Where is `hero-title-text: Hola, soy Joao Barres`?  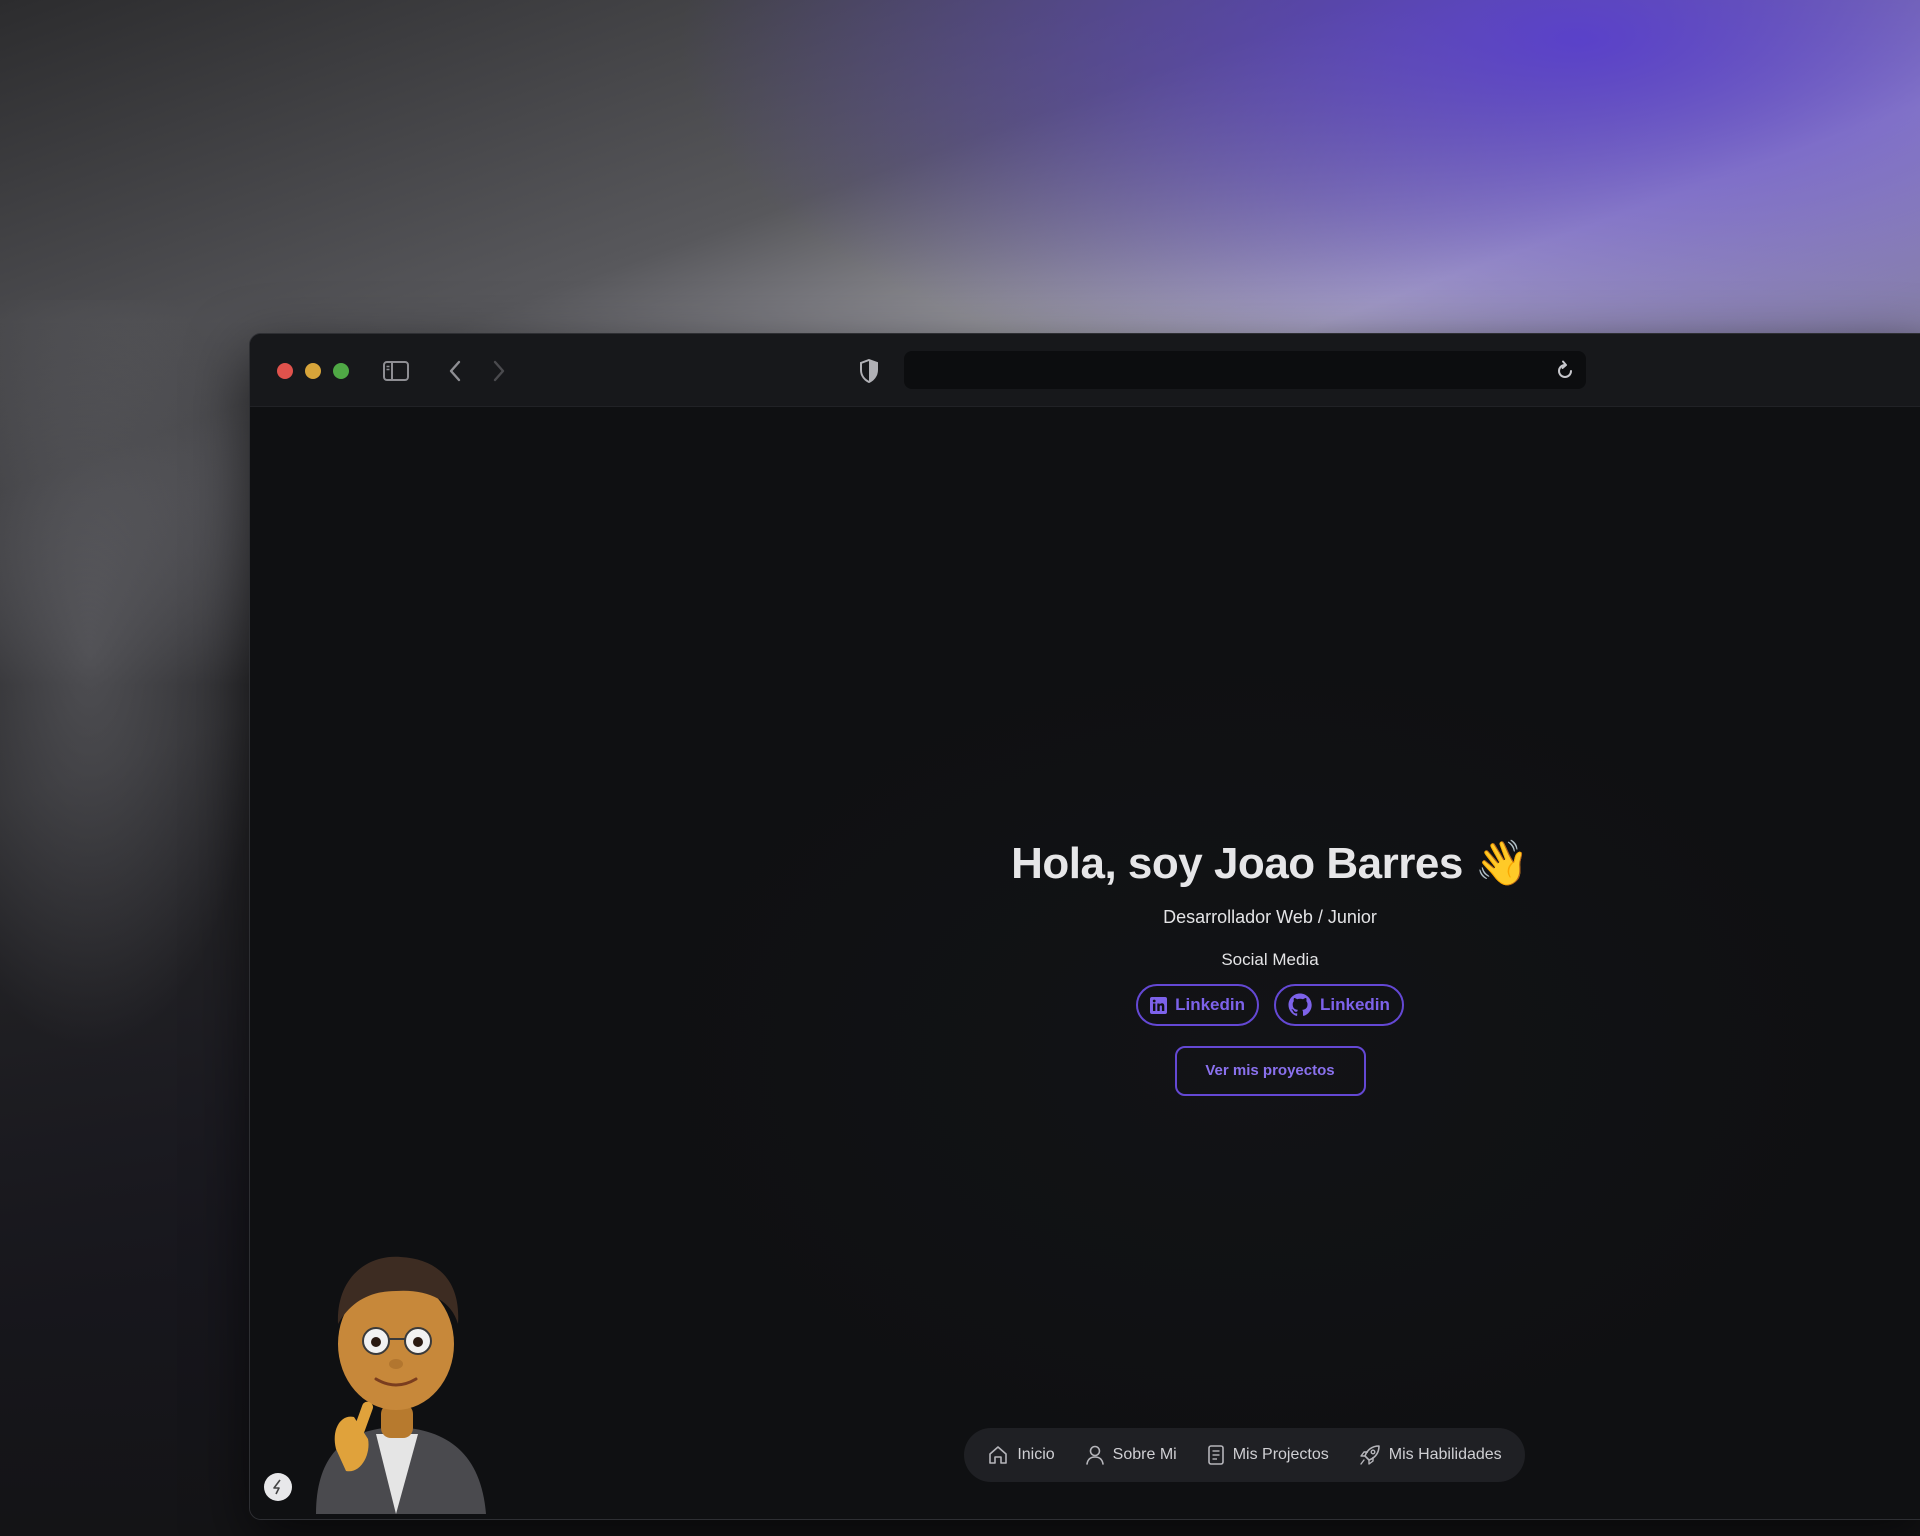 hero-title-text: Hola, soy Joao Barres is located at coordinates (1237, 863).